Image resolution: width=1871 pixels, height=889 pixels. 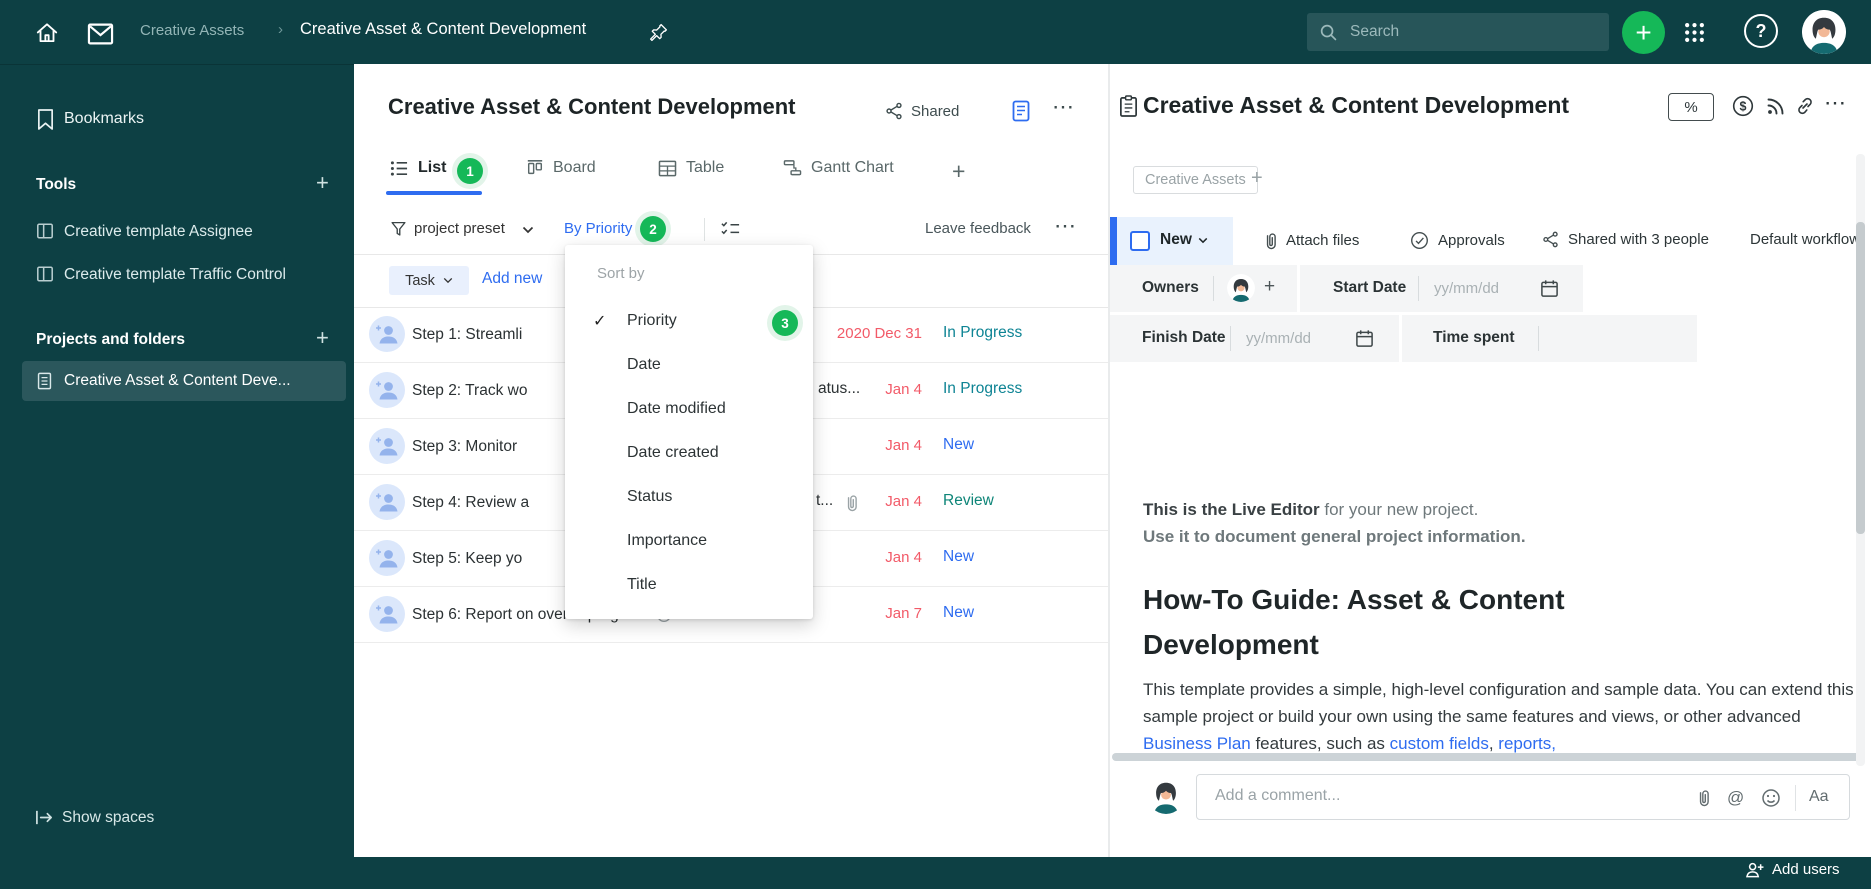 What do you see at coordinates (464, 447) in the screenshot?
I see `task-title: Step 3: Monitor` at bounding box center [464, 447].